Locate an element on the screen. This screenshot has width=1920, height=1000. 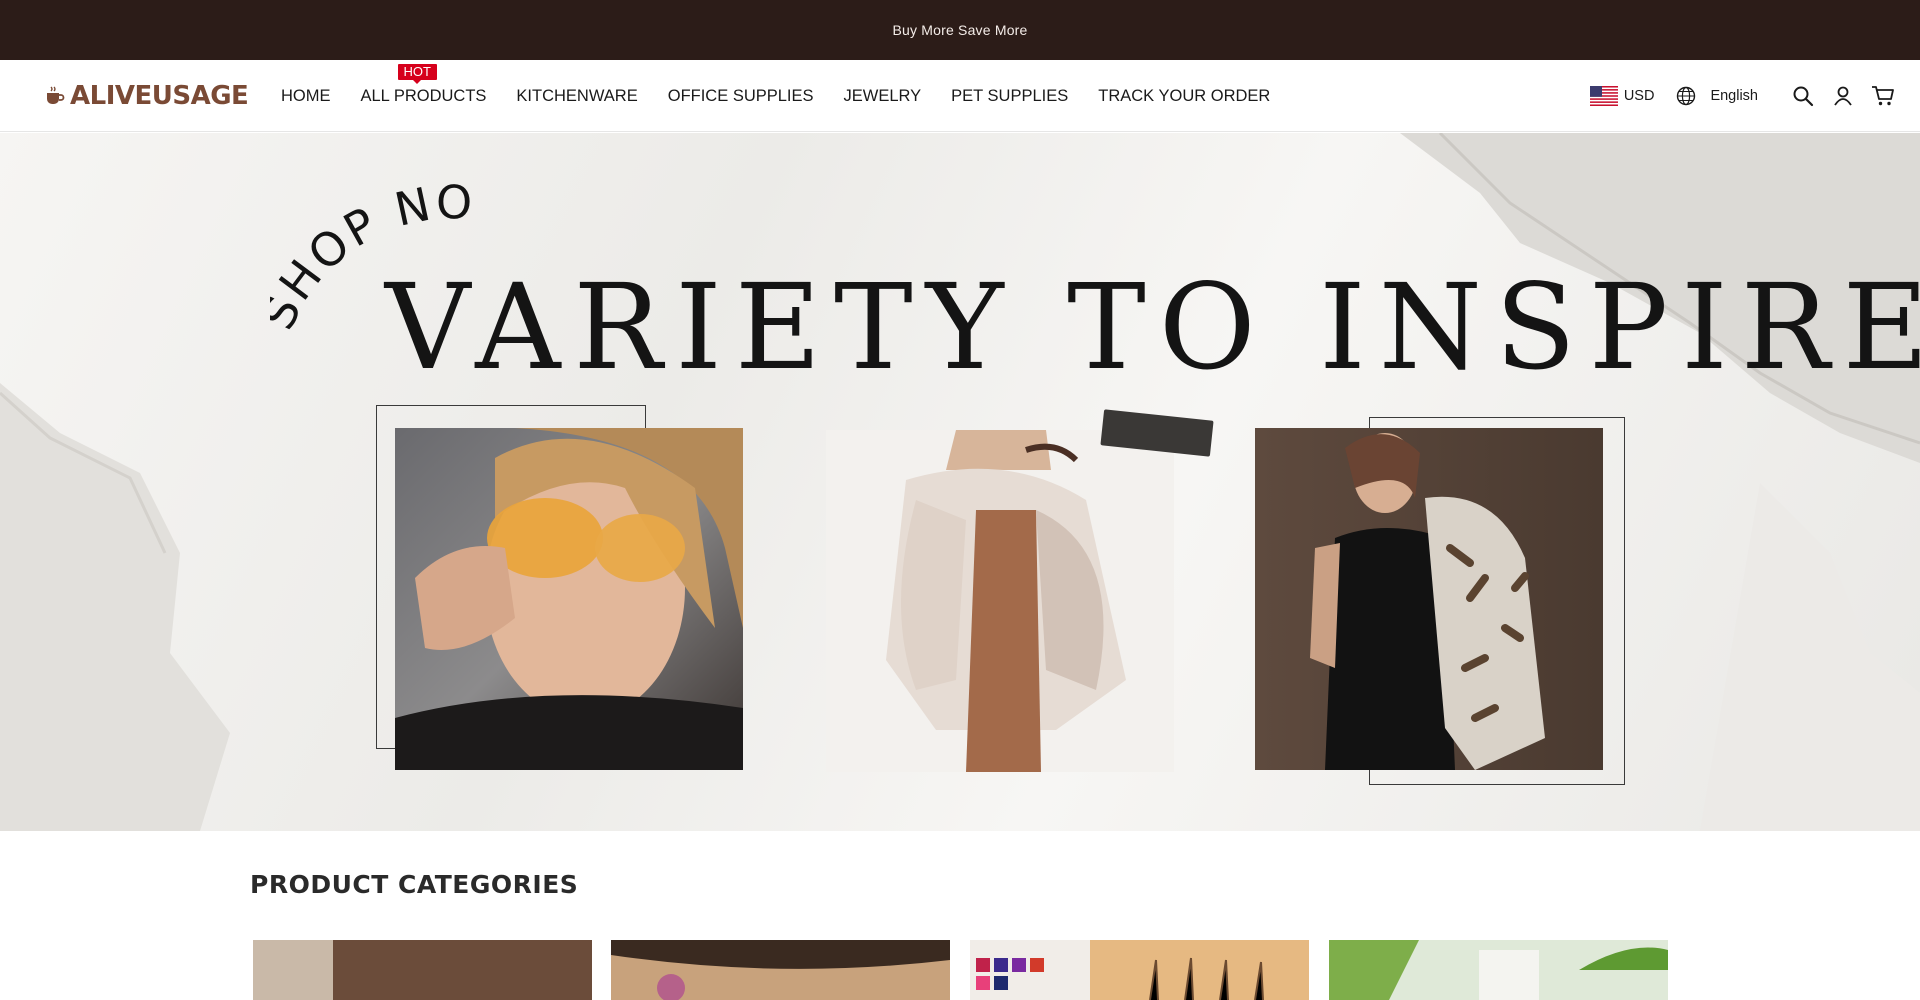
model-floral-jacket-photo is located at coordinates (1429, 599).